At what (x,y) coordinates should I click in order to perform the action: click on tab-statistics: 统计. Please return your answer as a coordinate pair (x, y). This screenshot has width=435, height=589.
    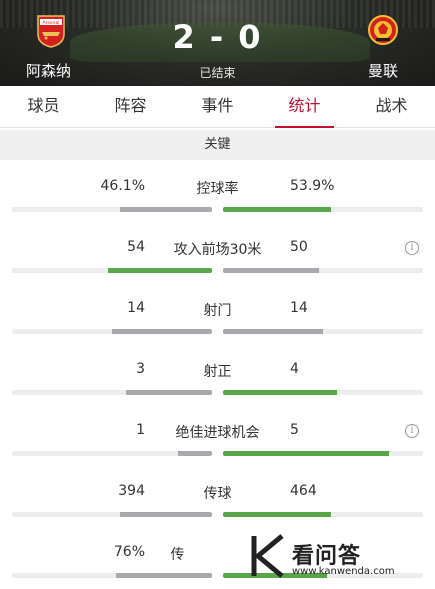
    Looking at the image, I should click on (304, 107).